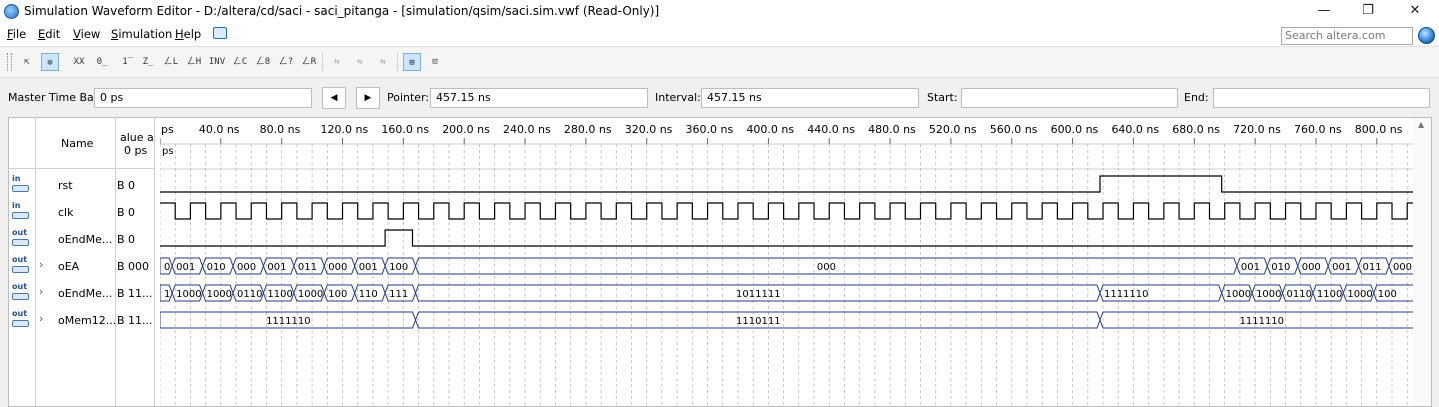  What do you see at coordinates (1347, 36) in the screenshot?
I see `search-input: Search altera.com` at bounding box center [1347, 36].